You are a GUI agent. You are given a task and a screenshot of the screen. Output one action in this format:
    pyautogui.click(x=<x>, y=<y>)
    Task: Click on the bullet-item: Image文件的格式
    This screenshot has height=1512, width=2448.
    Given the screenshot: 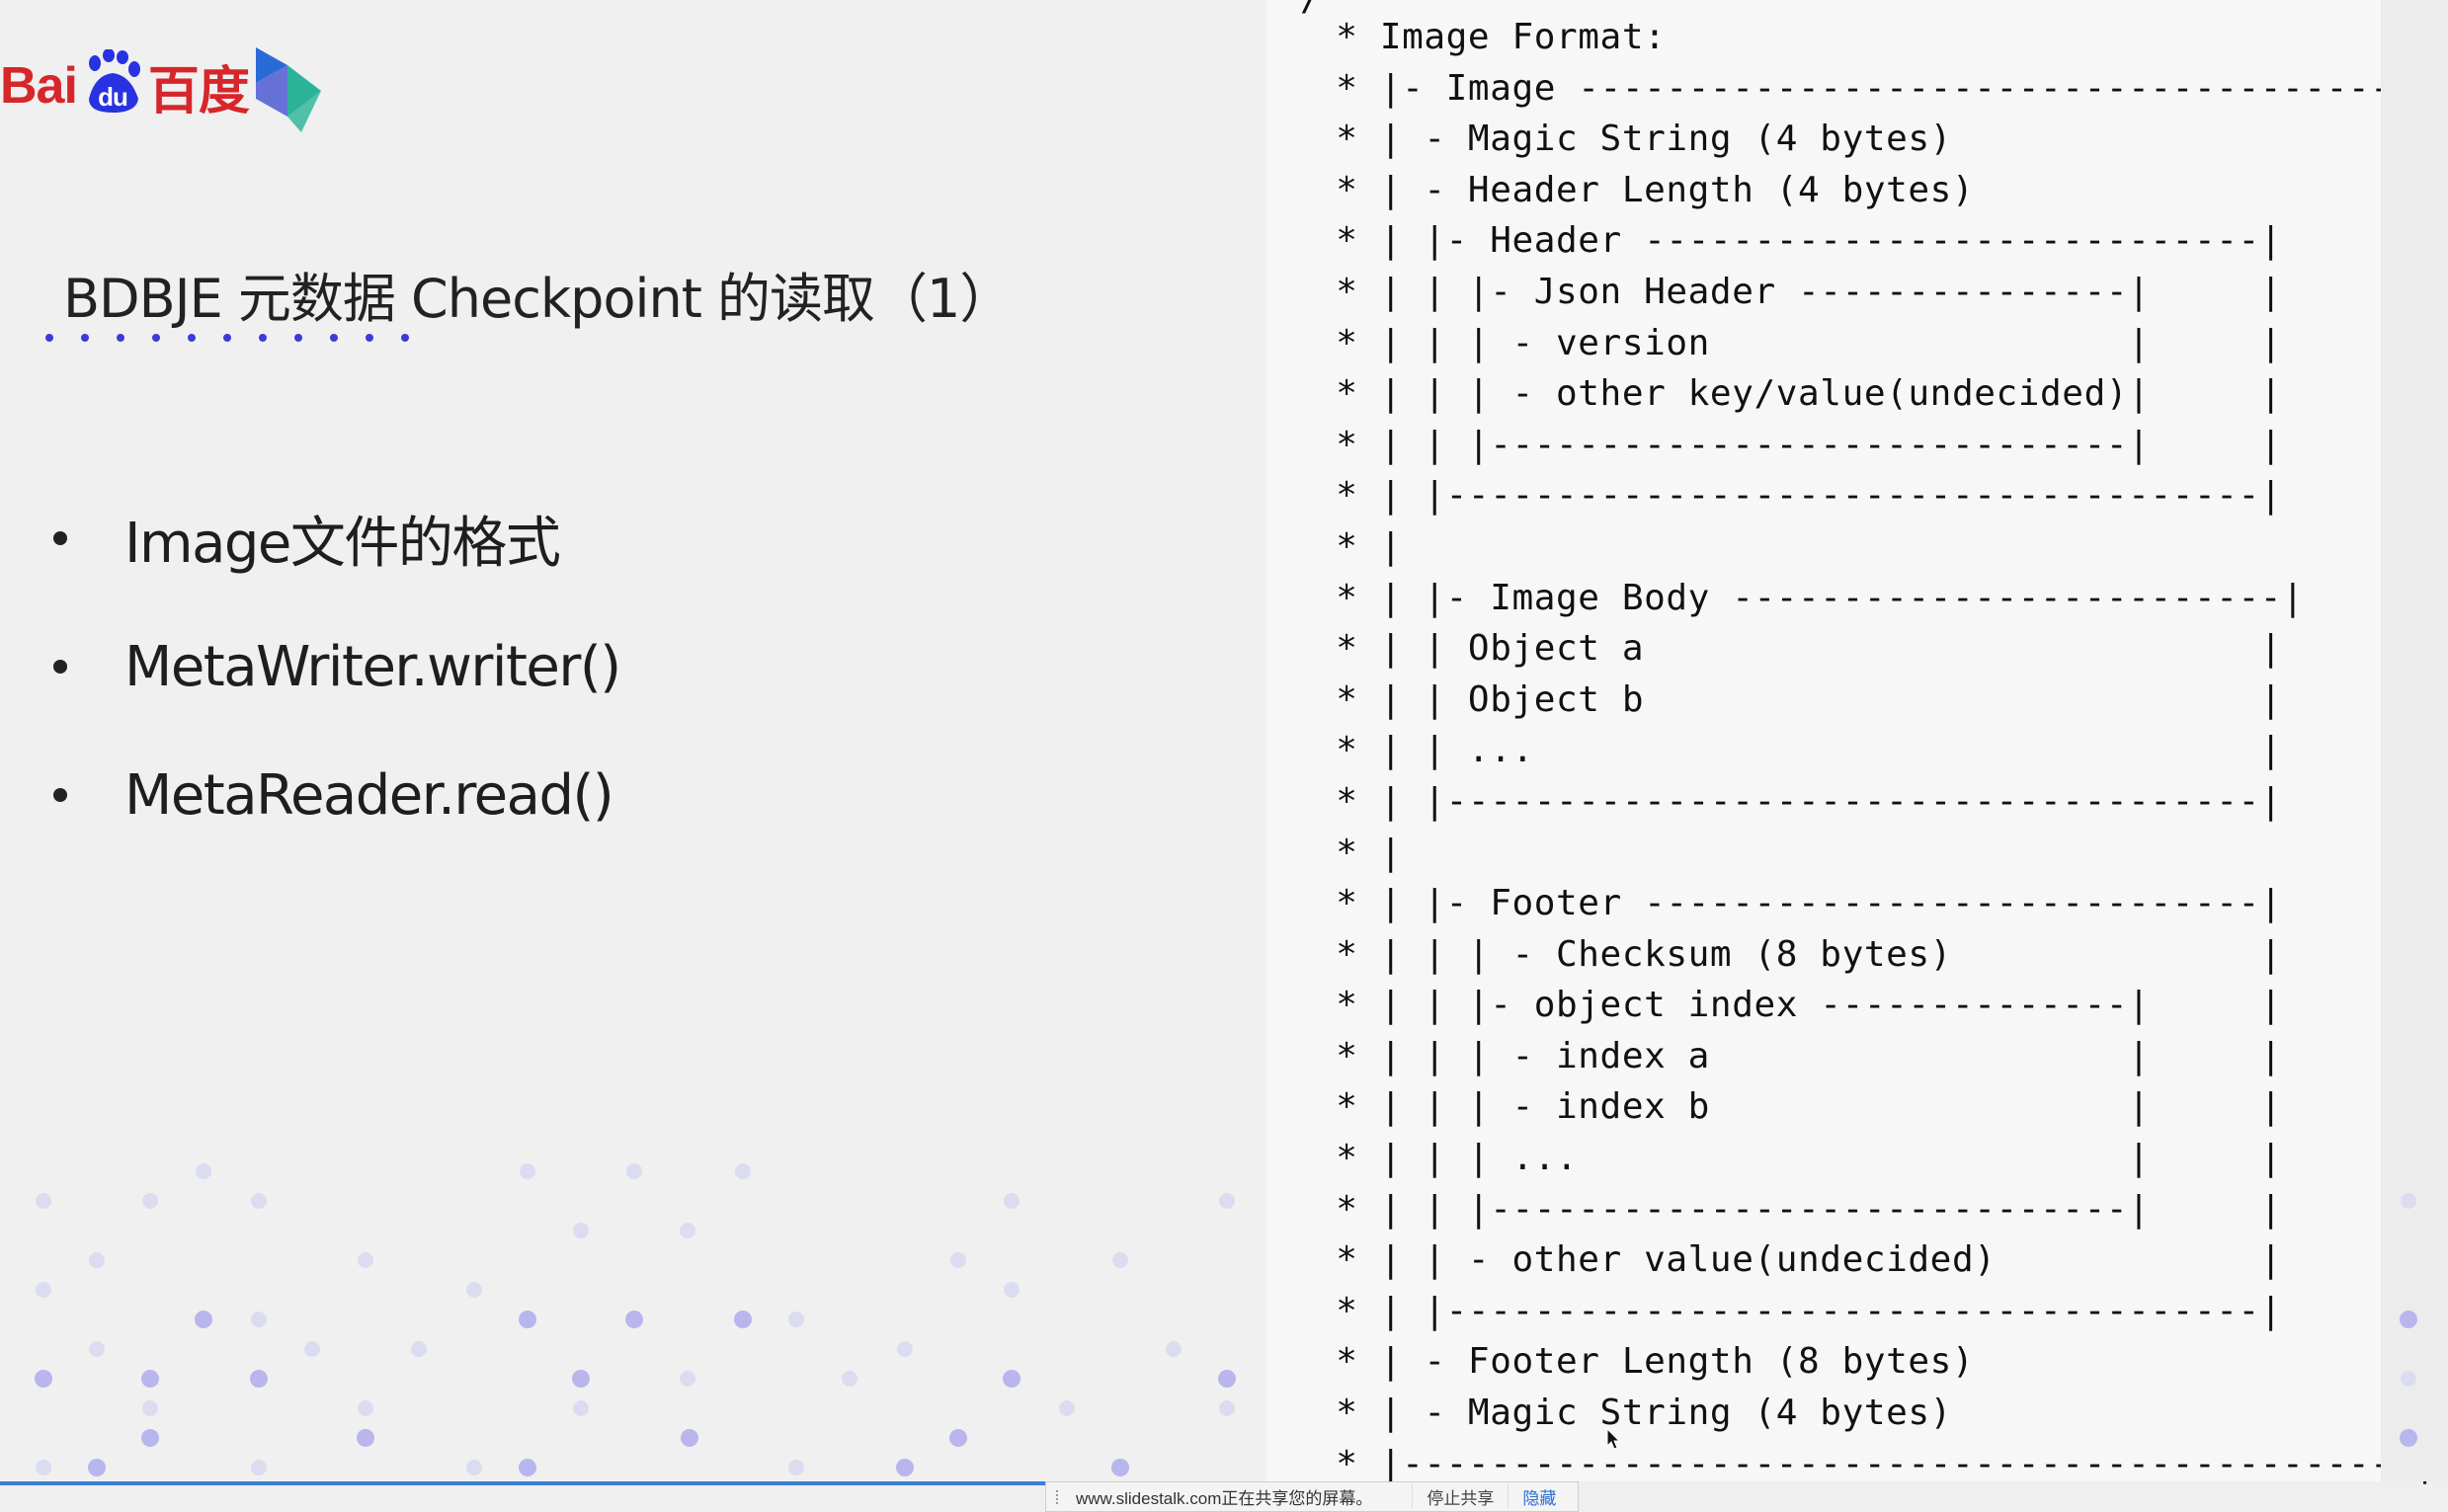 What is the action you would take?
    pyautogui.click(x=333, y=538)
    